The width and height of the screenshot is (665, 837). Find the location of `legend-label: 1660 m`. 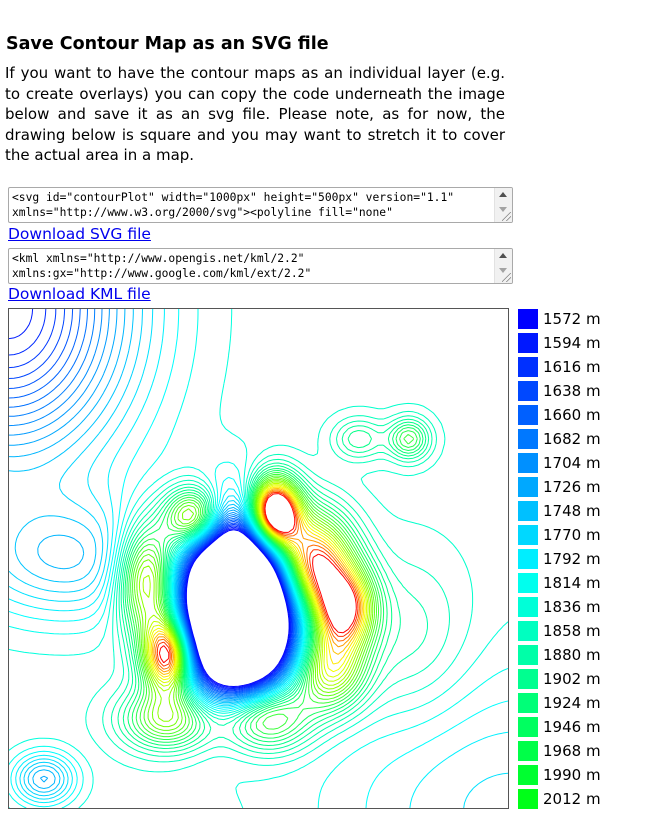

legend-label: 1660 m is located at coordinates (572, 415).